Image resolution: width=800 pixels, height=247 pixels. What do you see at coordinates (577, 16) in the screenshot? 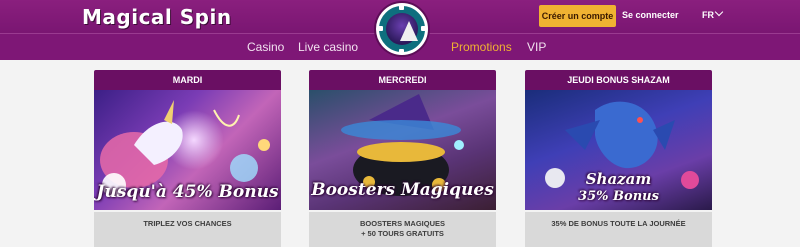
I see `create-account-button: Créer un compte` at bounding box center [577, 16].